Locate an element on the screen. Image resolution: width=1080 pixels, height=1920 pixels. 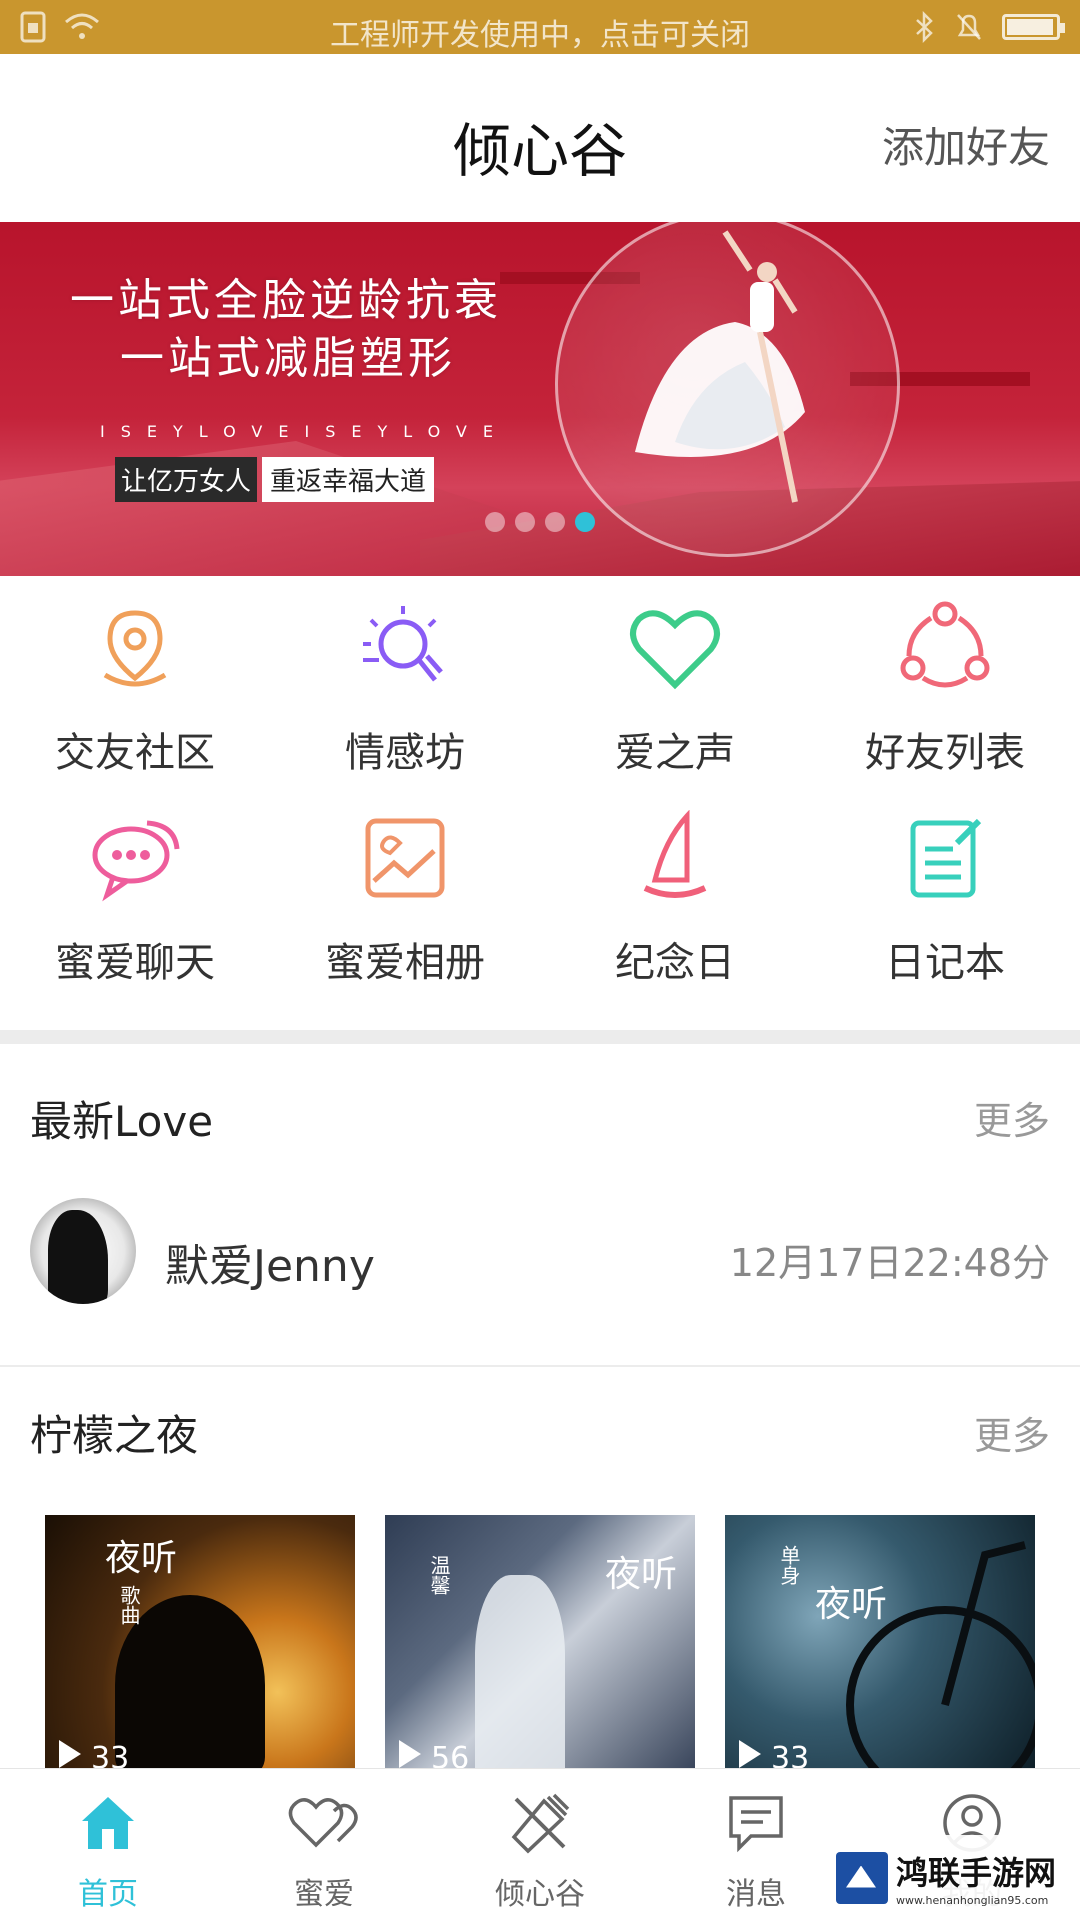
feature-friend-list: 好友列表 is located at coordinates (945, 691).